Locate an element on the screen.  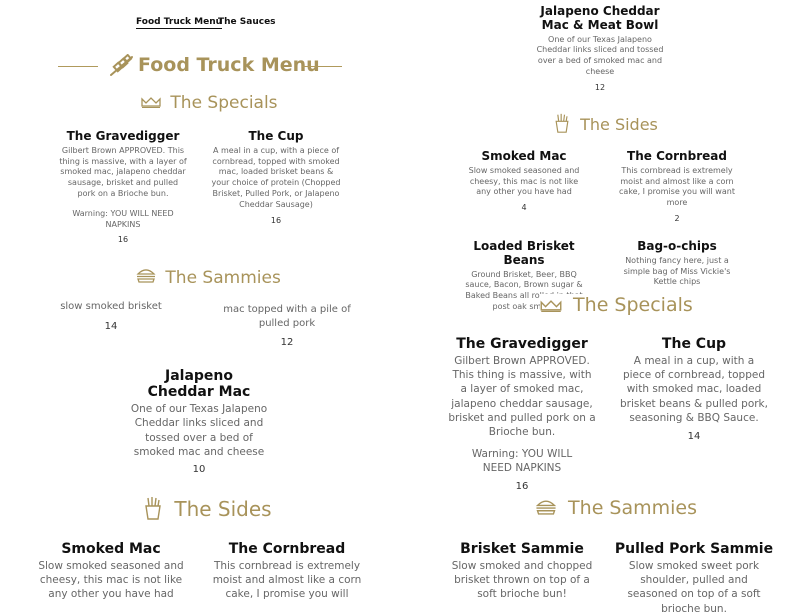
item-name: Loaded Brisket Beans is located at coordinates (524, 253).